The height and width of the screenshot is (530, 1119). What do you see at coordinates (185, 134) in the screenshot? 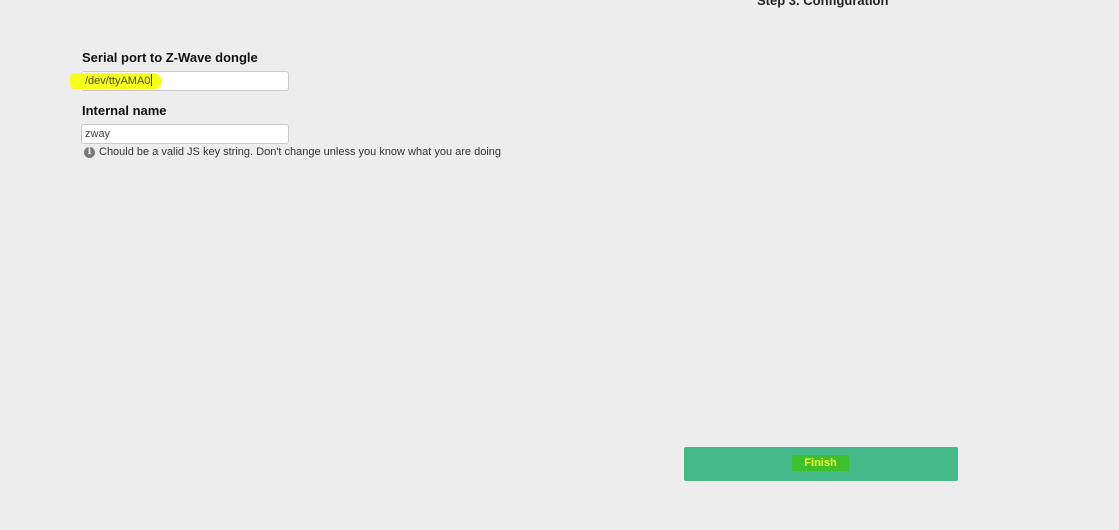
I see `internal-name-input: zway` at bounding box center [185, 134].